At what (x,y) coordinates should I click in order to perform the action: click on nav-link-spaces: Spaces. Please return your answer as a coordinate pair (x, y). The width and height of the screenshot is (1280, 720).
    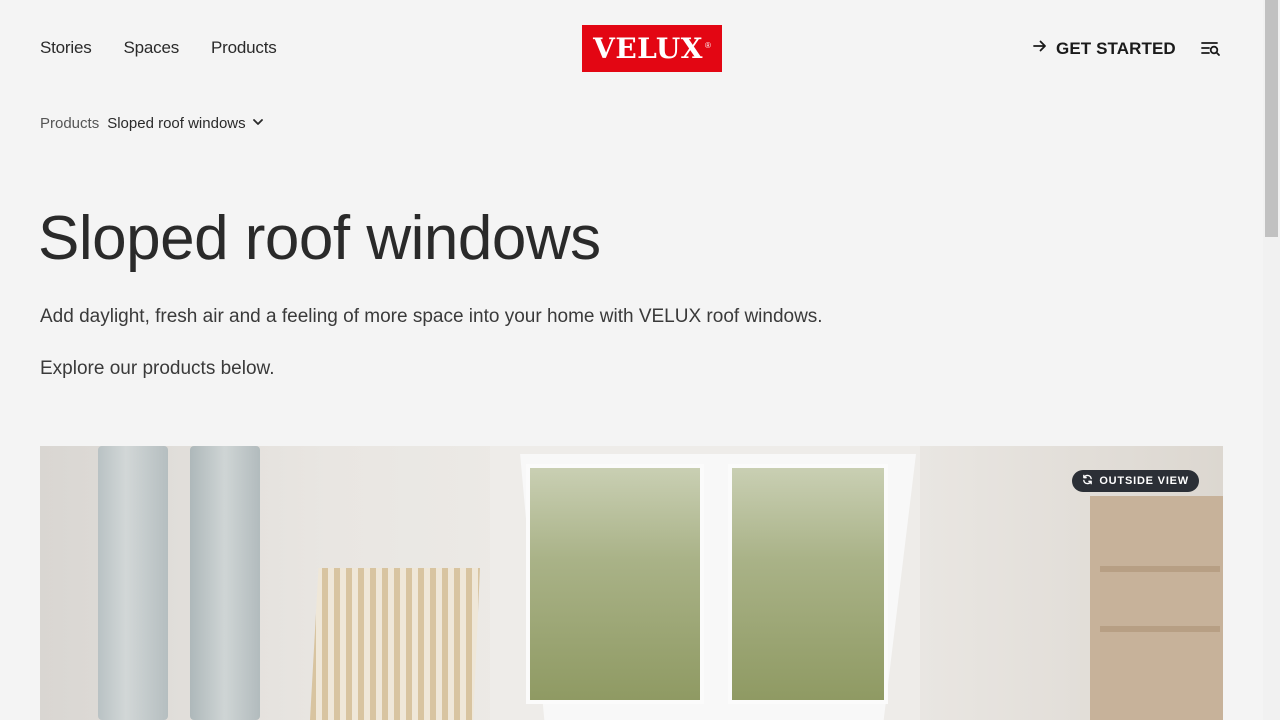
    Looking at the image, I should click on (152, 48).